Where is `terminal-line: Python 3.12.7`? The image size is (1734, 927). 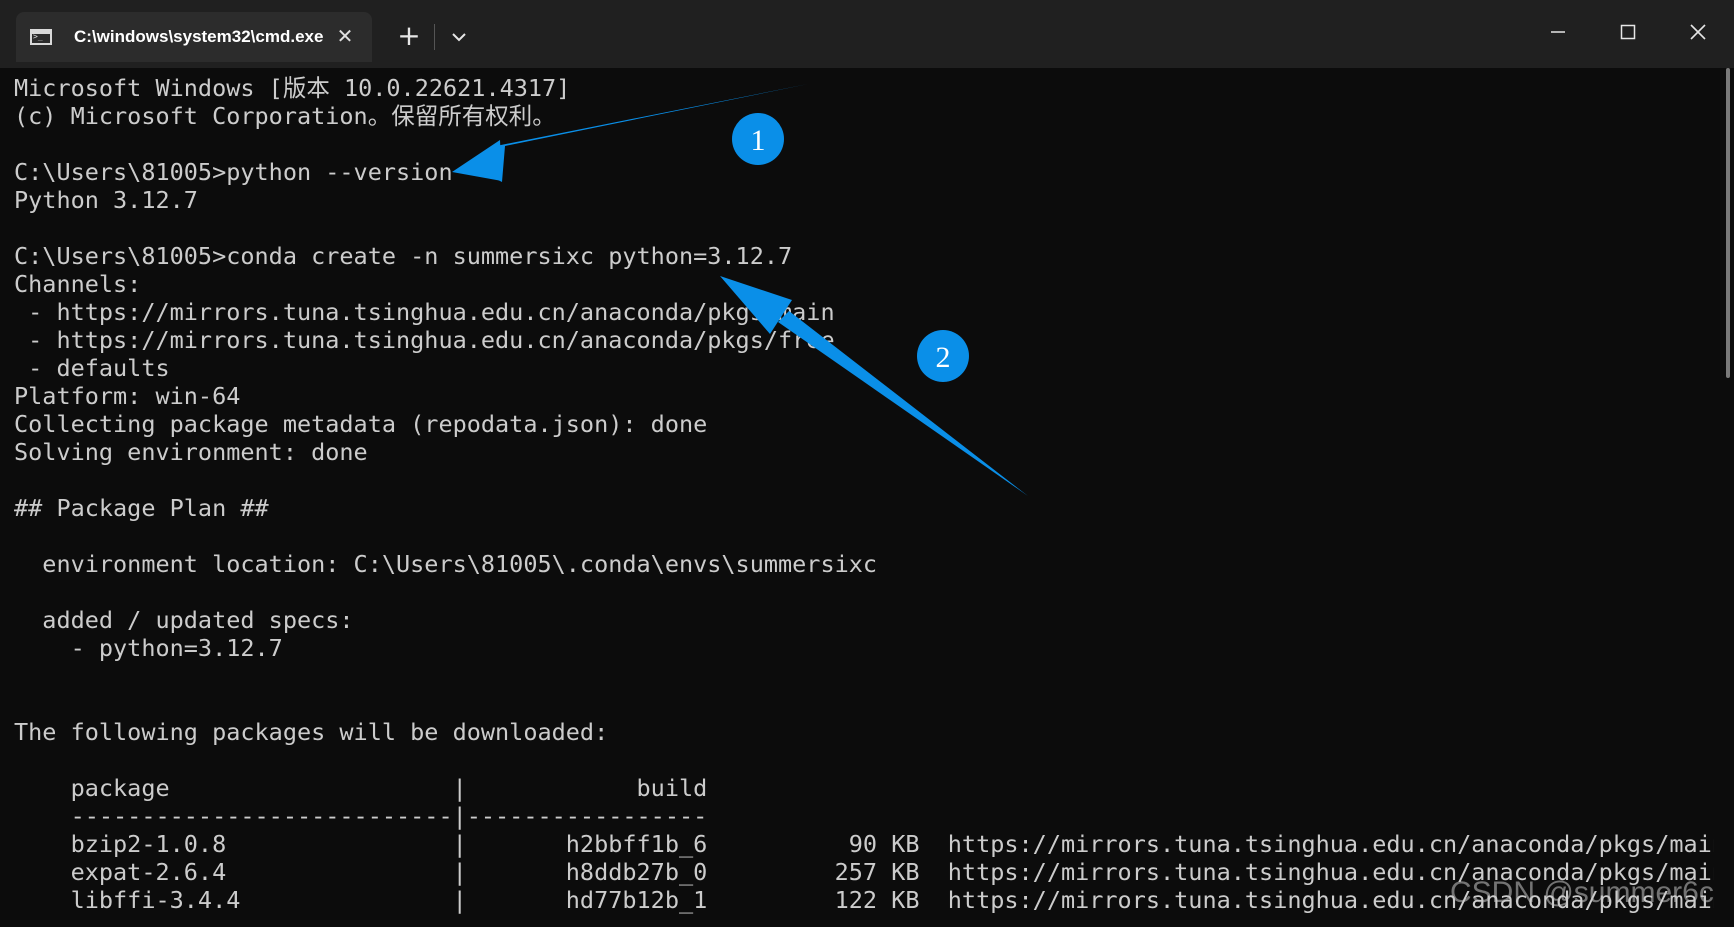 terminal-line: Python 3.12.7 is located at coordinates (106, 200).